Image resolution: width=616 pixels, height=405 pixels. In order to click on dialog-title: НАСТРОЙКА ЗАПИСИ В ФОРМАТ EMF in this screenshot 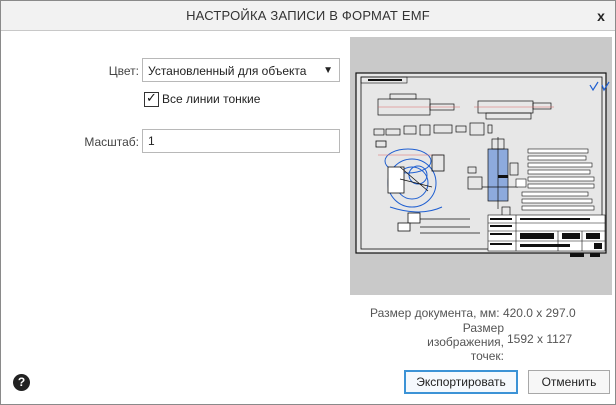, I will do `click(308, 15)`.